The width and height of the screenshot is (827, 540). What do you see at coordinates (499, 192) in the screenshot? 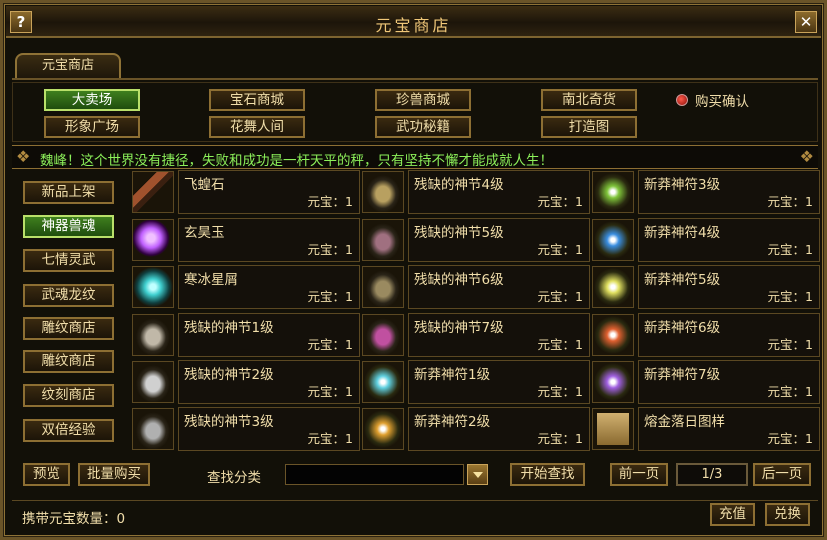
I see `item-info: 残缺的神节4级 元宝：1` at bounding box center [499, 192].